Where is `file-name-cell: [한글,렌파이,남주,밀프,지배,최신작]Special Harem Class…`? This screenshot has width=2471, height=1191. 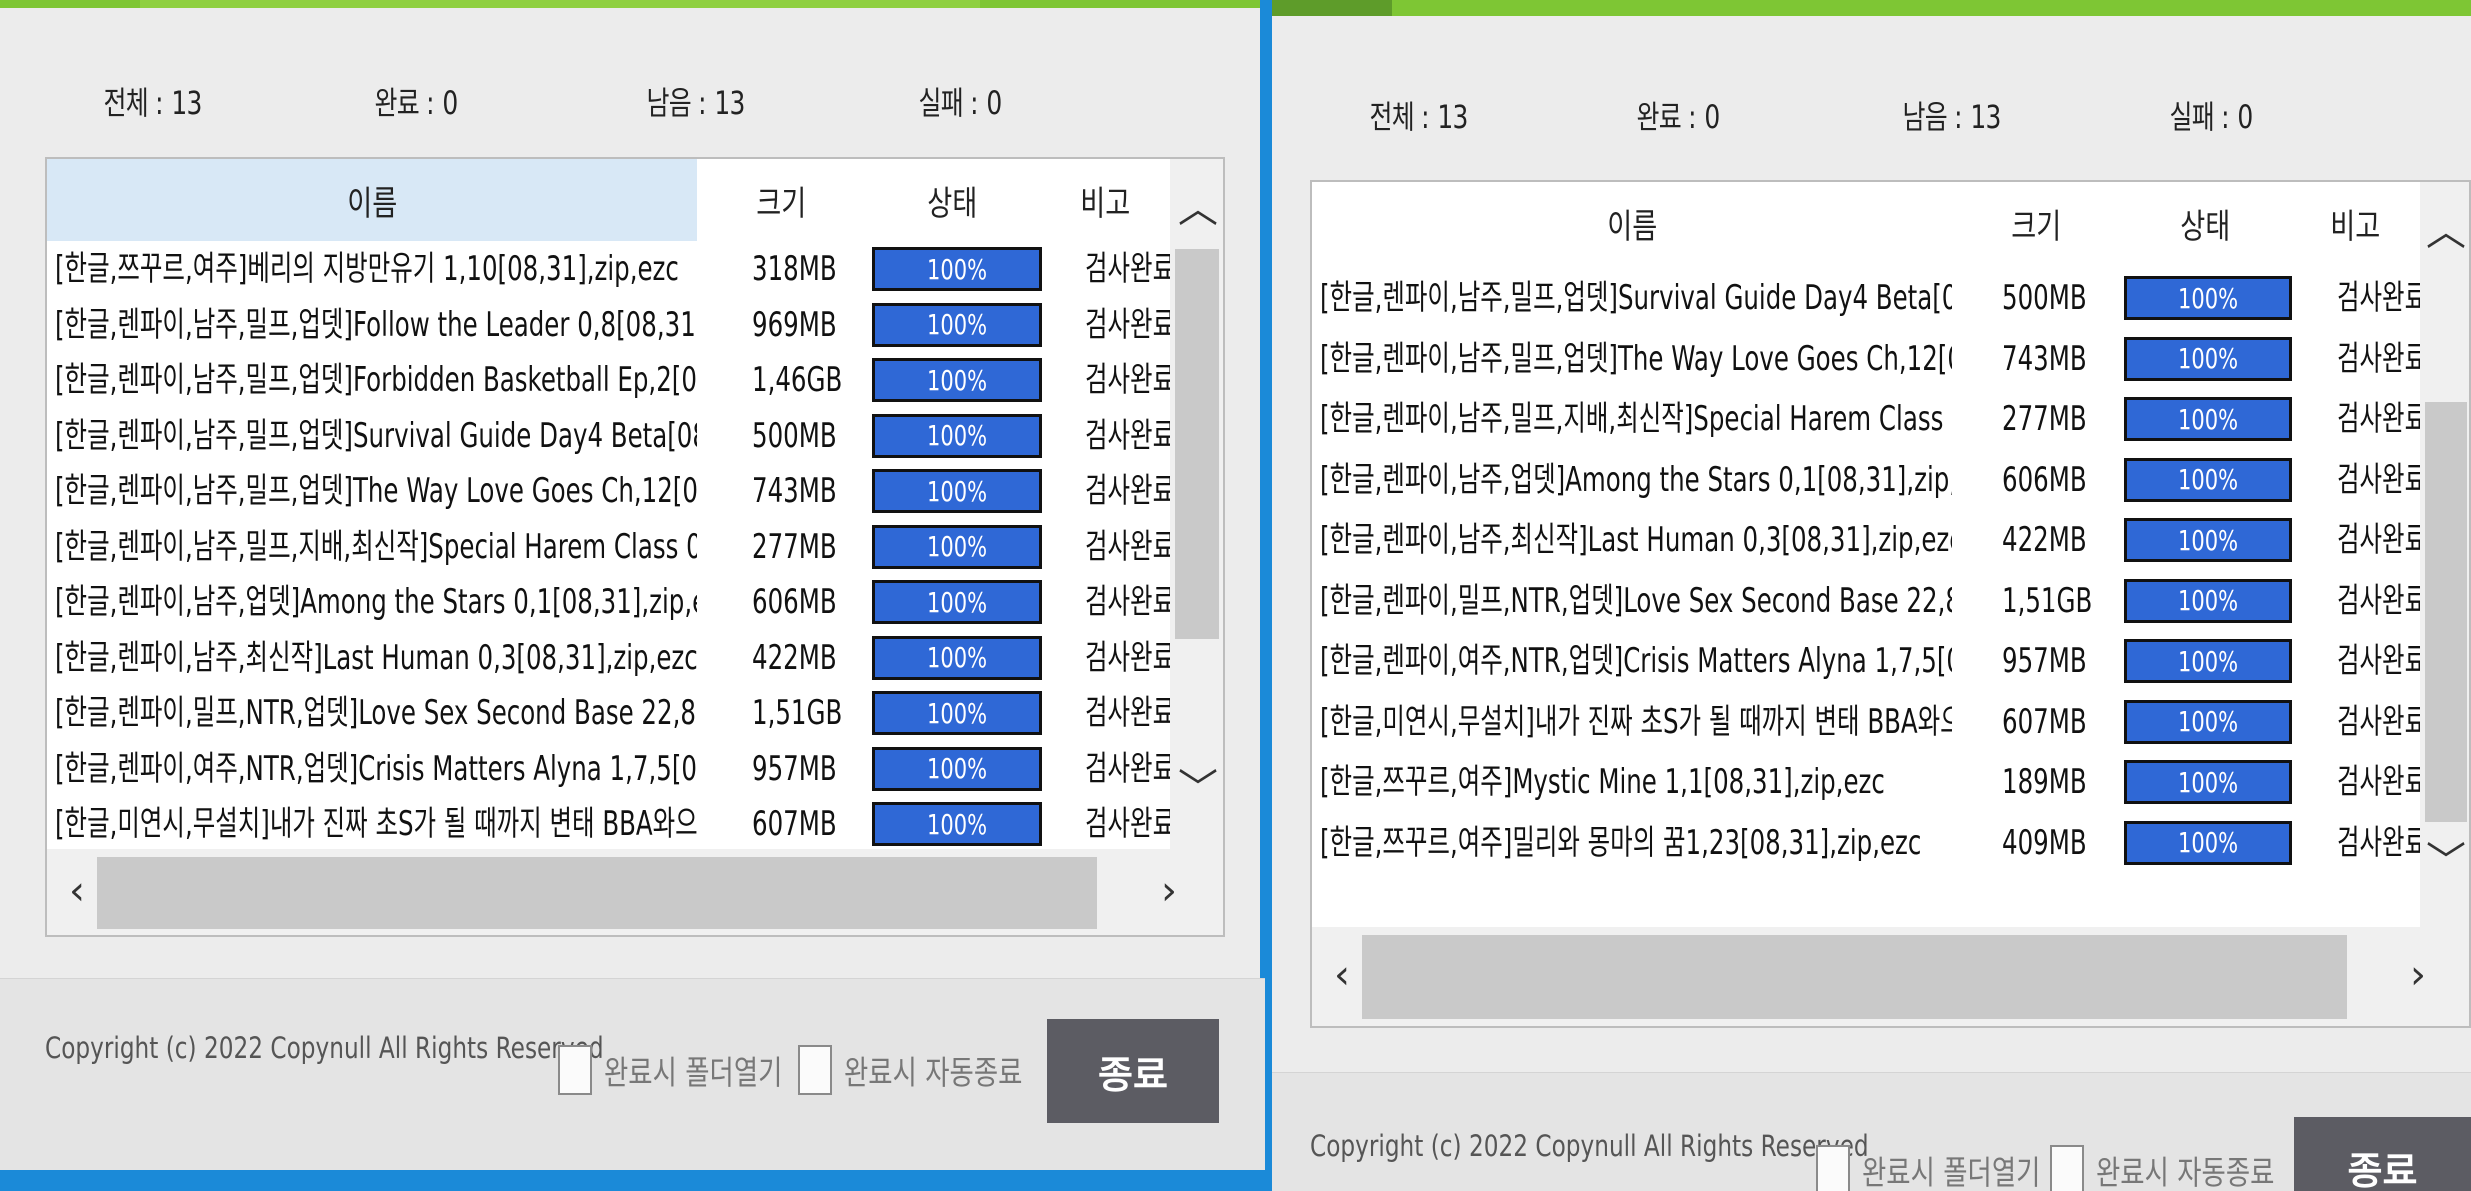
file-name-cell: [한글,렌파이,남주,밀프,지배,최신작]Special Harem Class… is located at coordinates (376, 546).